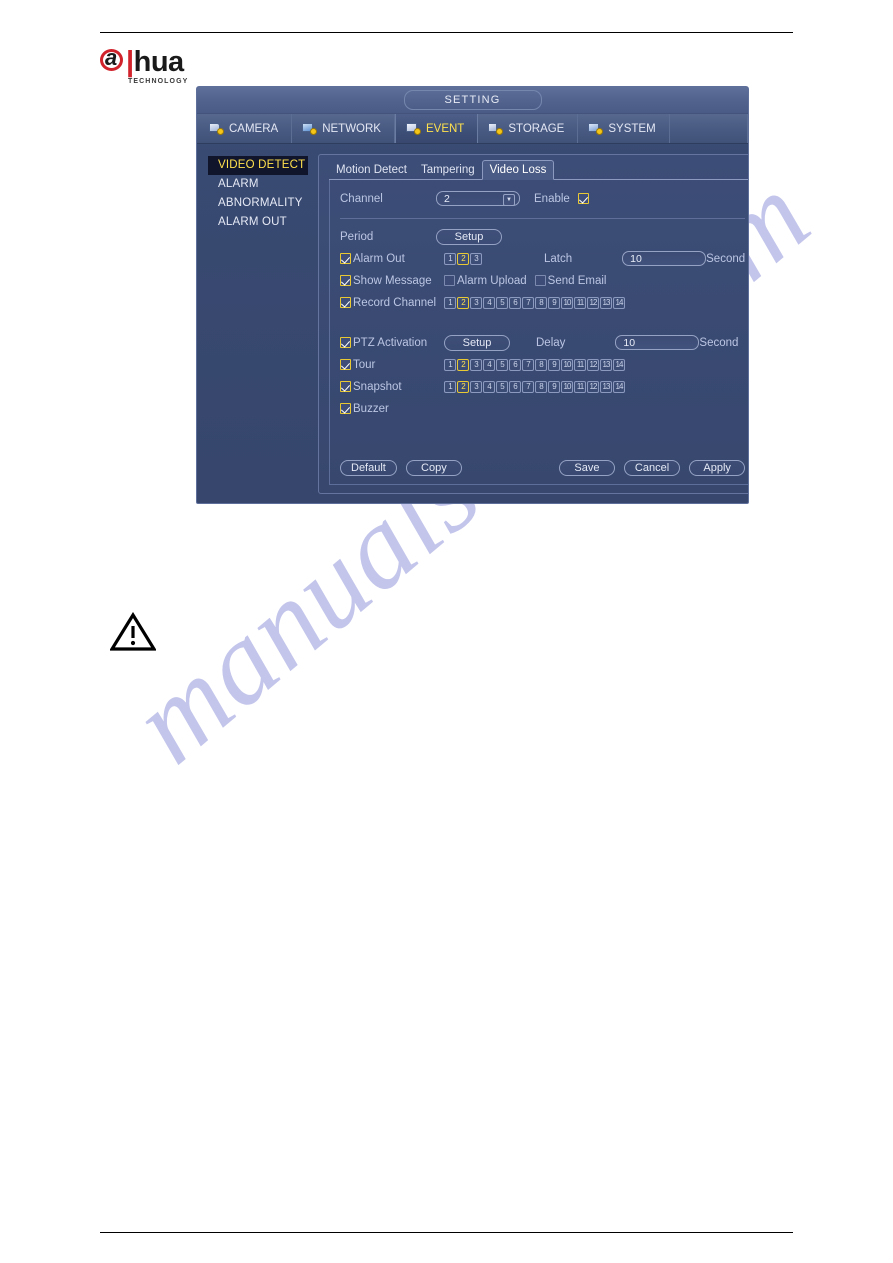  I want to click on snapshot-channel-13: 13, so click(606, 386).